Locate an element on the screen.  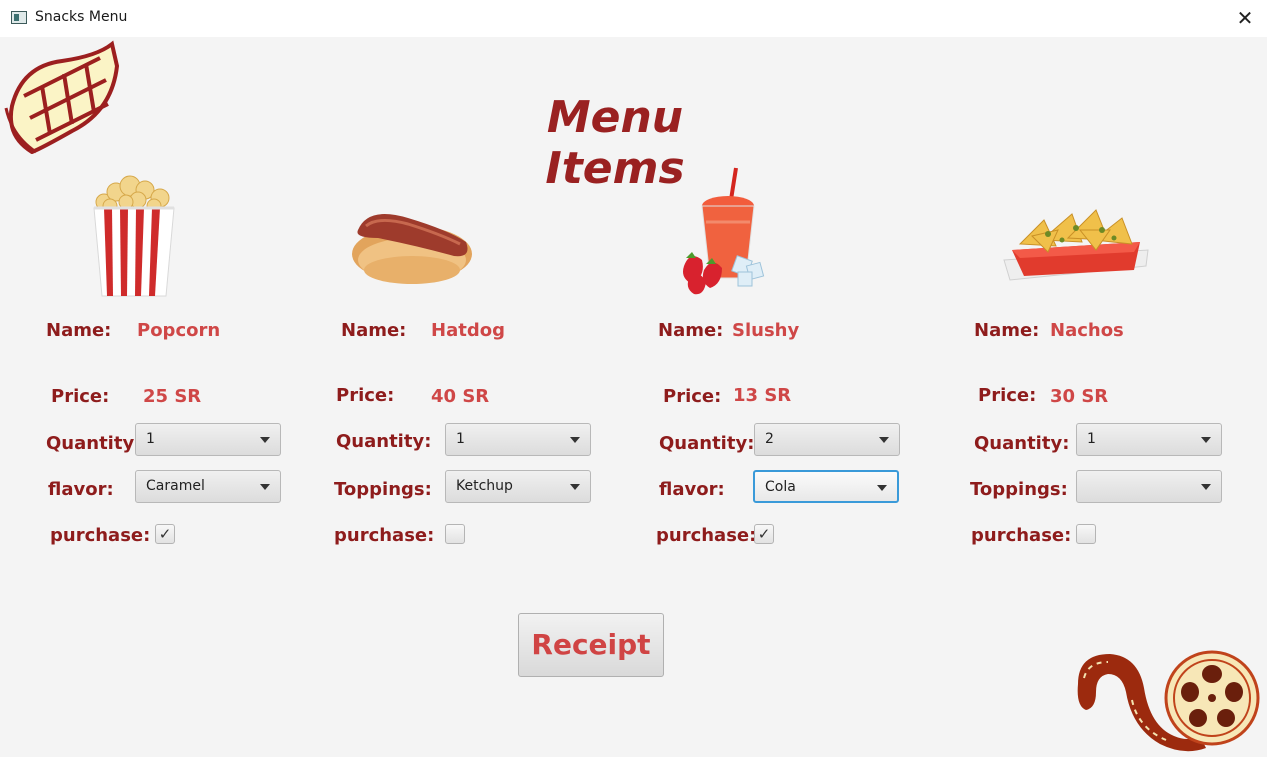
item-price: 30 SR is located at coordinates (1079, 396).